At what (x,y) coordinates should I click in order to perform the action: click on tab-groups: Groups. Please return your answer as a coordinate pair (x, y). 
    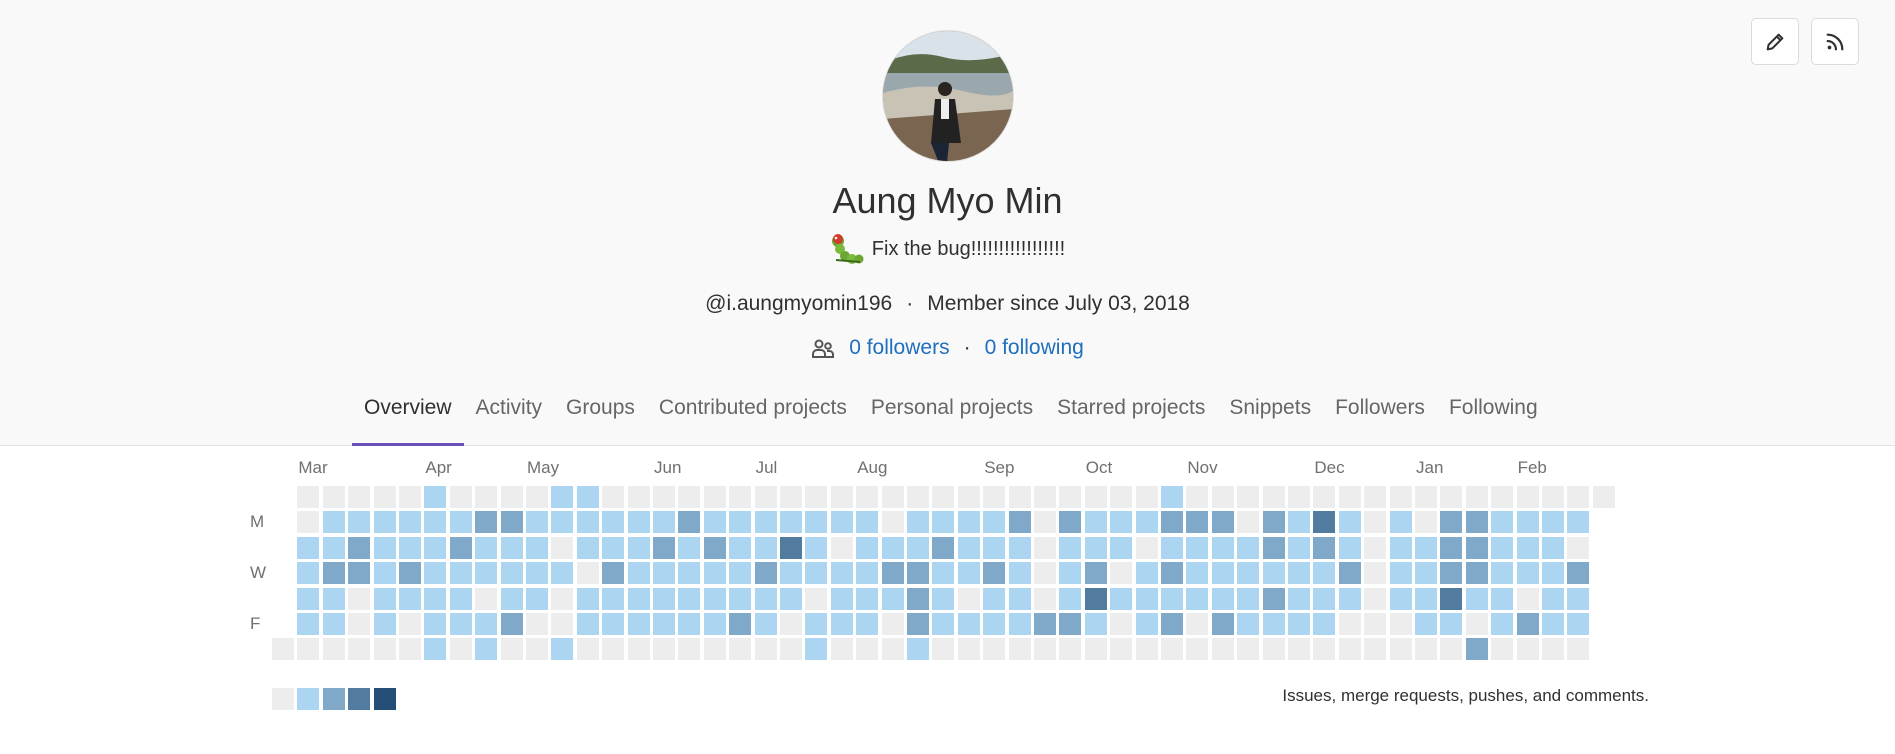
    Looking at the image, I should click on (600, 415).